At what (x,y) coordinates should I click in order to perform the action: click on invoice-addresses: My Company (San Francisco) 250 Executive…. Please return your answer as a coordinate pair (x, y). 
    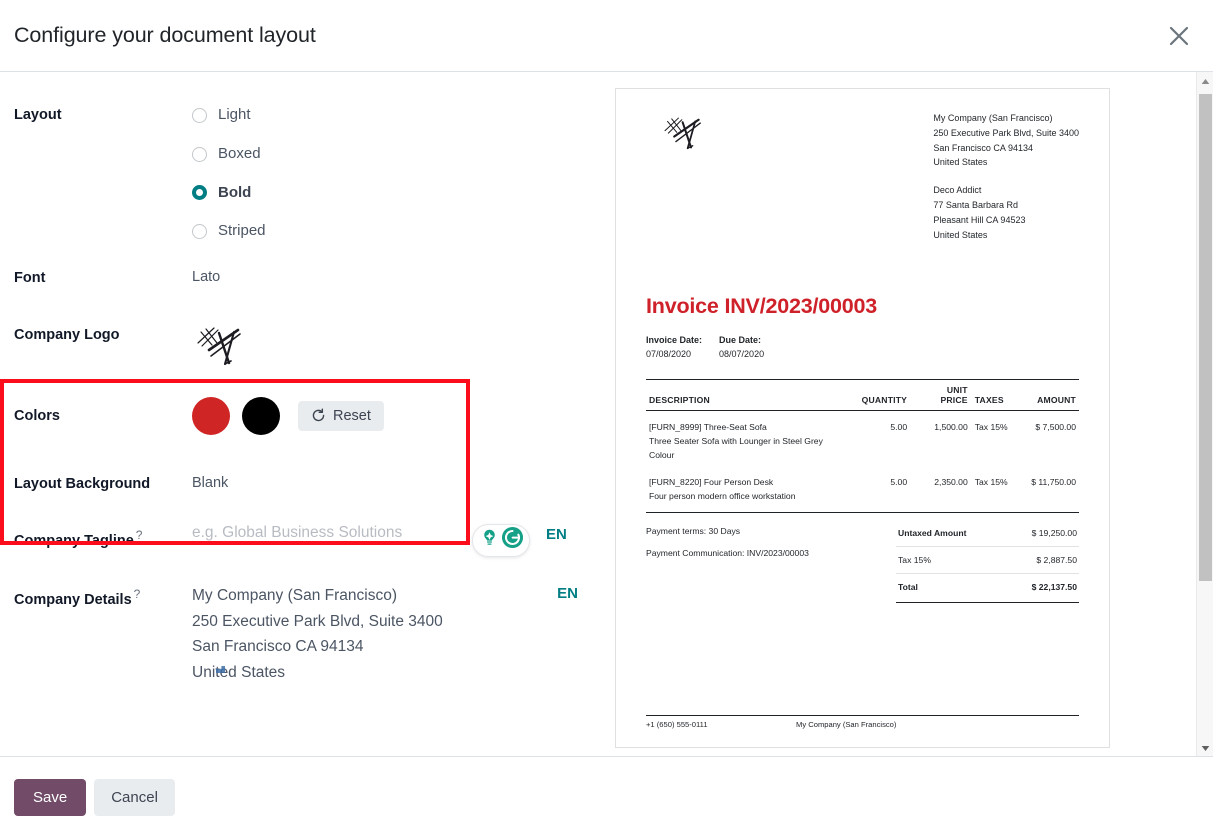
    Looking at the image, I should click on (1006, 172).